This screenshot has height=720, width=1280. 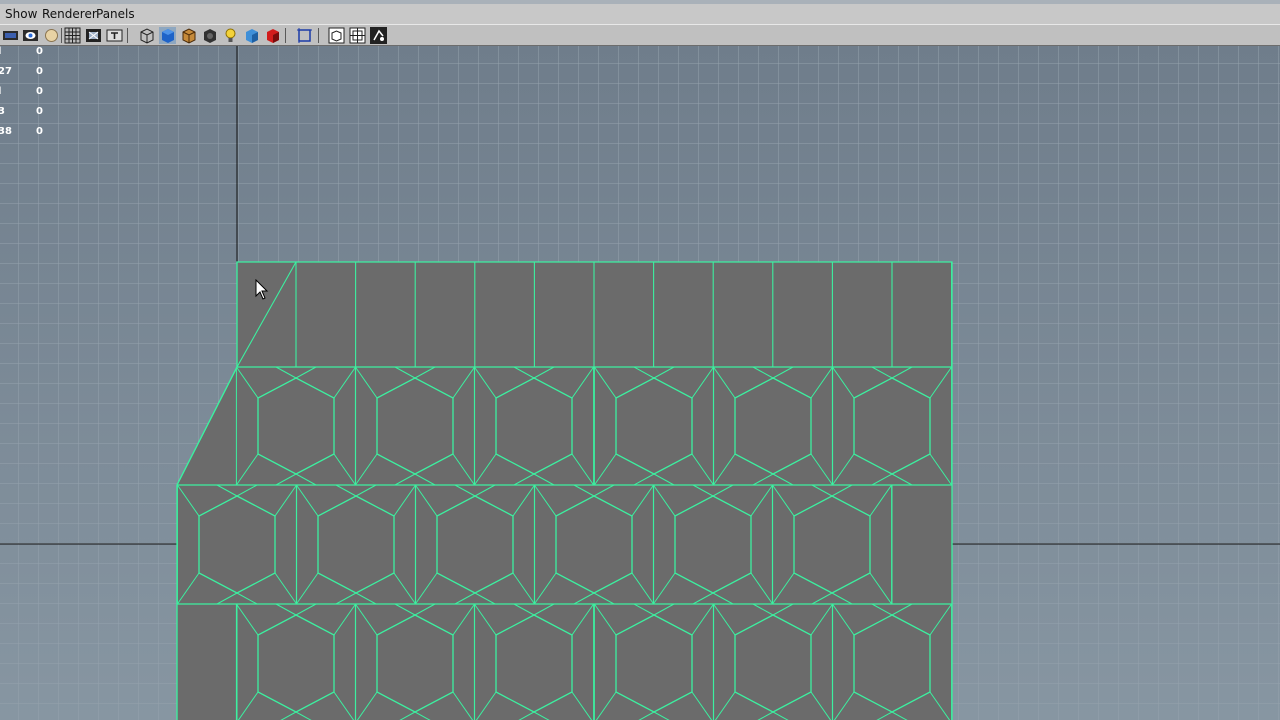 I want to click on grid-icon, so click(x=72, y=35).